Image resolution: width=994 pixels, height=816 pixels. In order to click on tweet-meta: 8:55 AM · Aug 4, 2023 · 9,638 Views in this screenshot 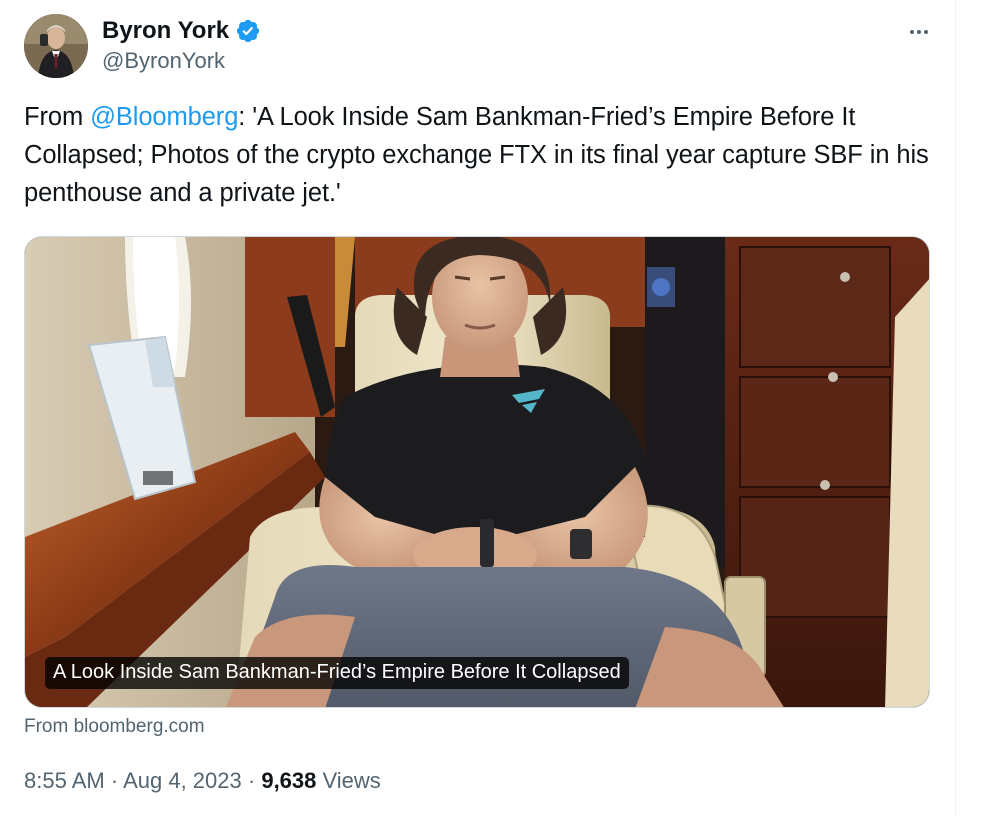, I will do `click(202, 781)`.